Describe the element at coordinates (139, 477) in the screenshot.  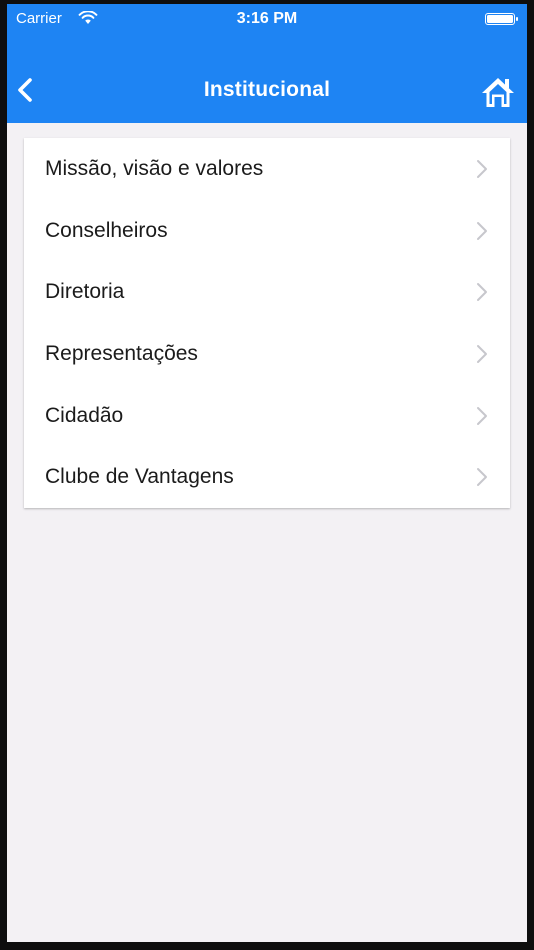
I see `menu-item-label: Clube de Vantagens` at that location.